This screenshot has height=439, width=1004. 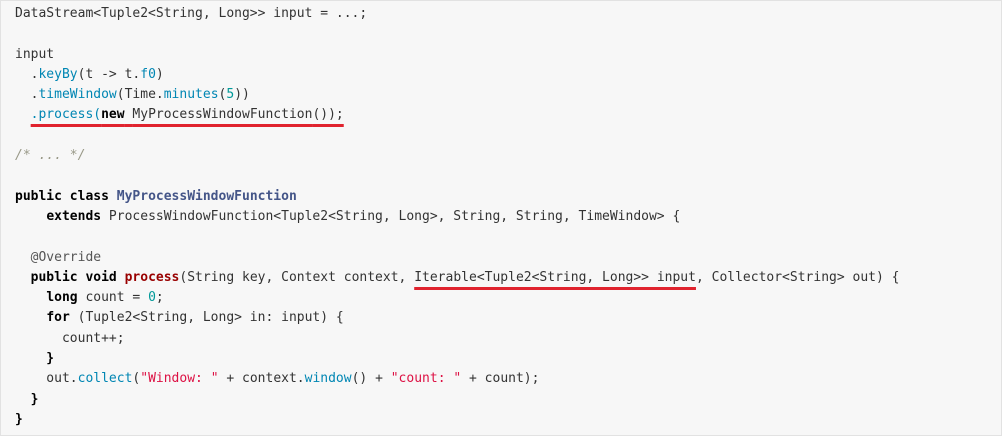 I want to click on field-token: f0, so click(x=148, y=74).